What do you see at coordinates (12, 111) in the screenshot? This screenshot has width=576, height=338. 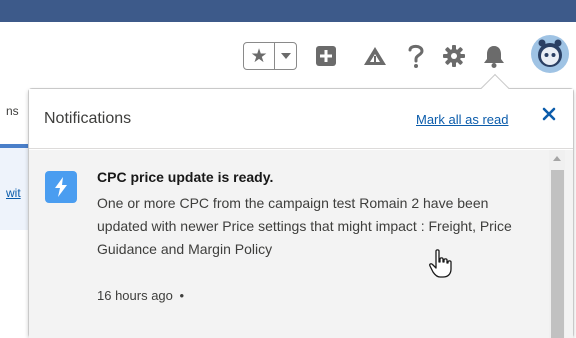 I see `background-tab-label: ns` at bounding box center [12, 111].